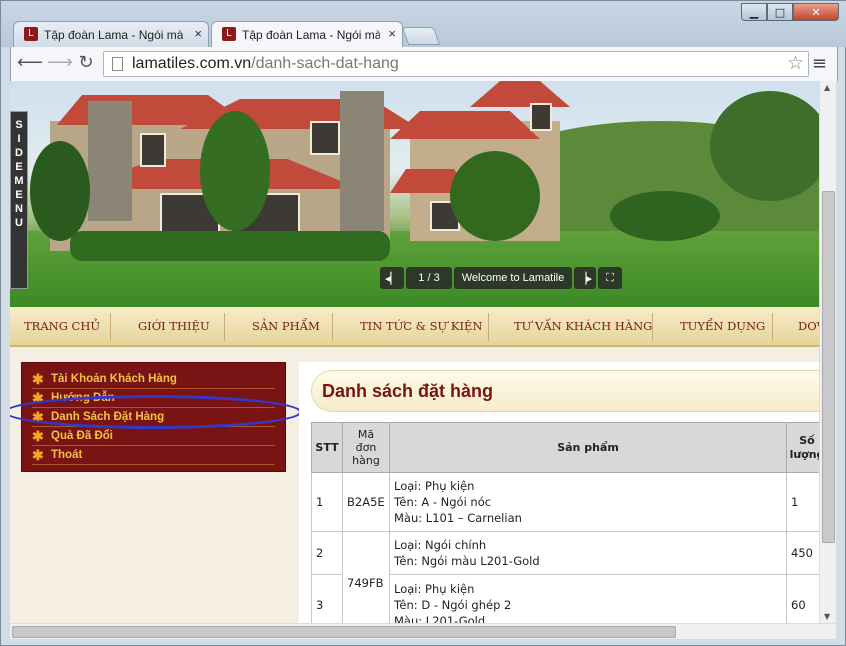 The image size is (846, 646). Describe the element at coordinates (30, 63) in the screenshot. I see `back-arrow-icon: ⟵` at that location.